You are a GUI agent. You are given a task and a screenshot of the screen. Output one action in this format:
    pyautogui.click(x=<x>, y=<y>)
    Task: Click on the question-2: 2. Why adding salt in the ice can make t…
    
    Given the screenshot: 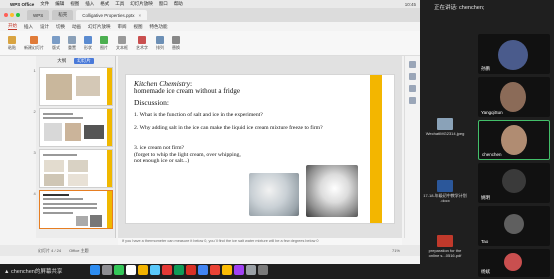 What is the action you would take?
    pyautogui.click(x=244, y=128)
    